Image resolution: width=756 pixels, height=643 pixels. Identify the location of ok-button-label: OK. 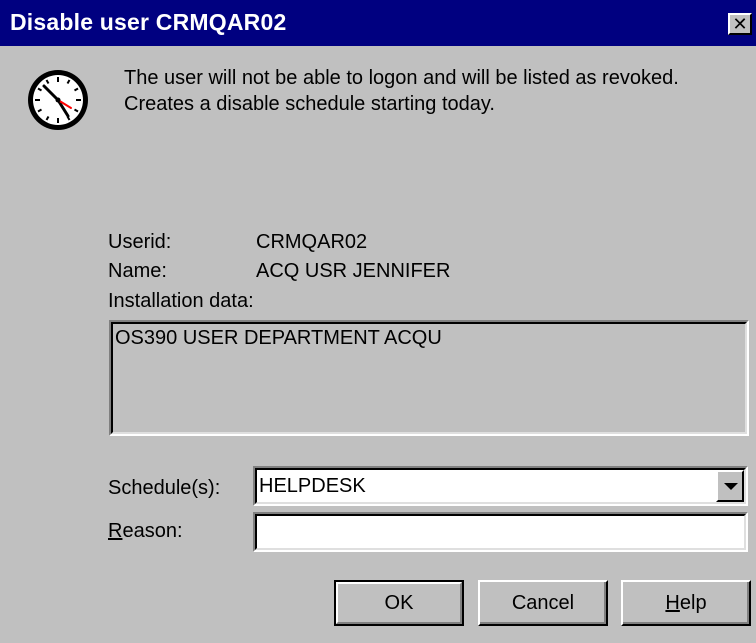
(399, 602).